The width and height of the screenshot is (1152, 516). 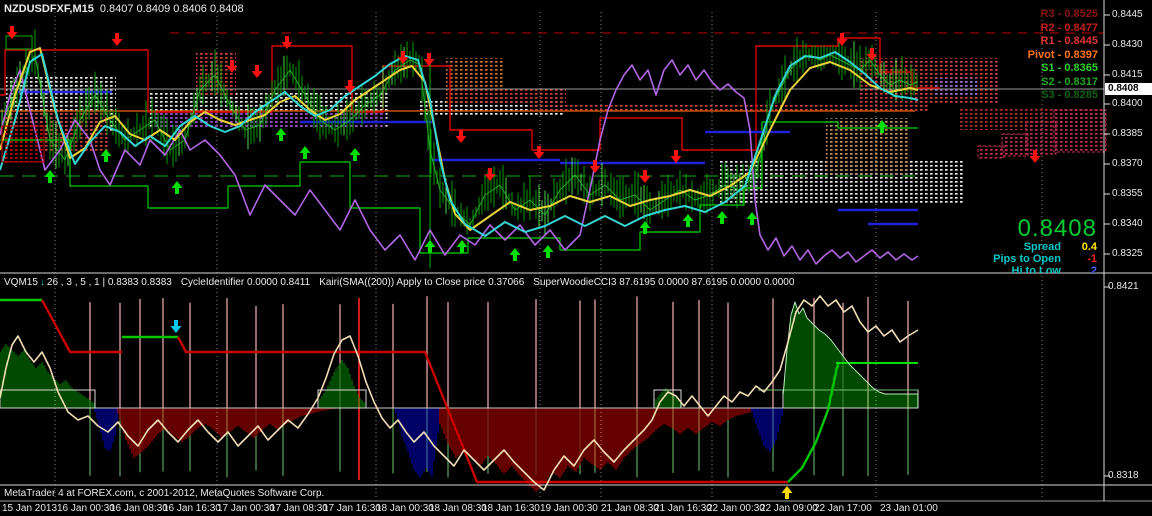 I want to click on pivot-level-r1: R1 - 0.8445, so click(x=1069, y=41).